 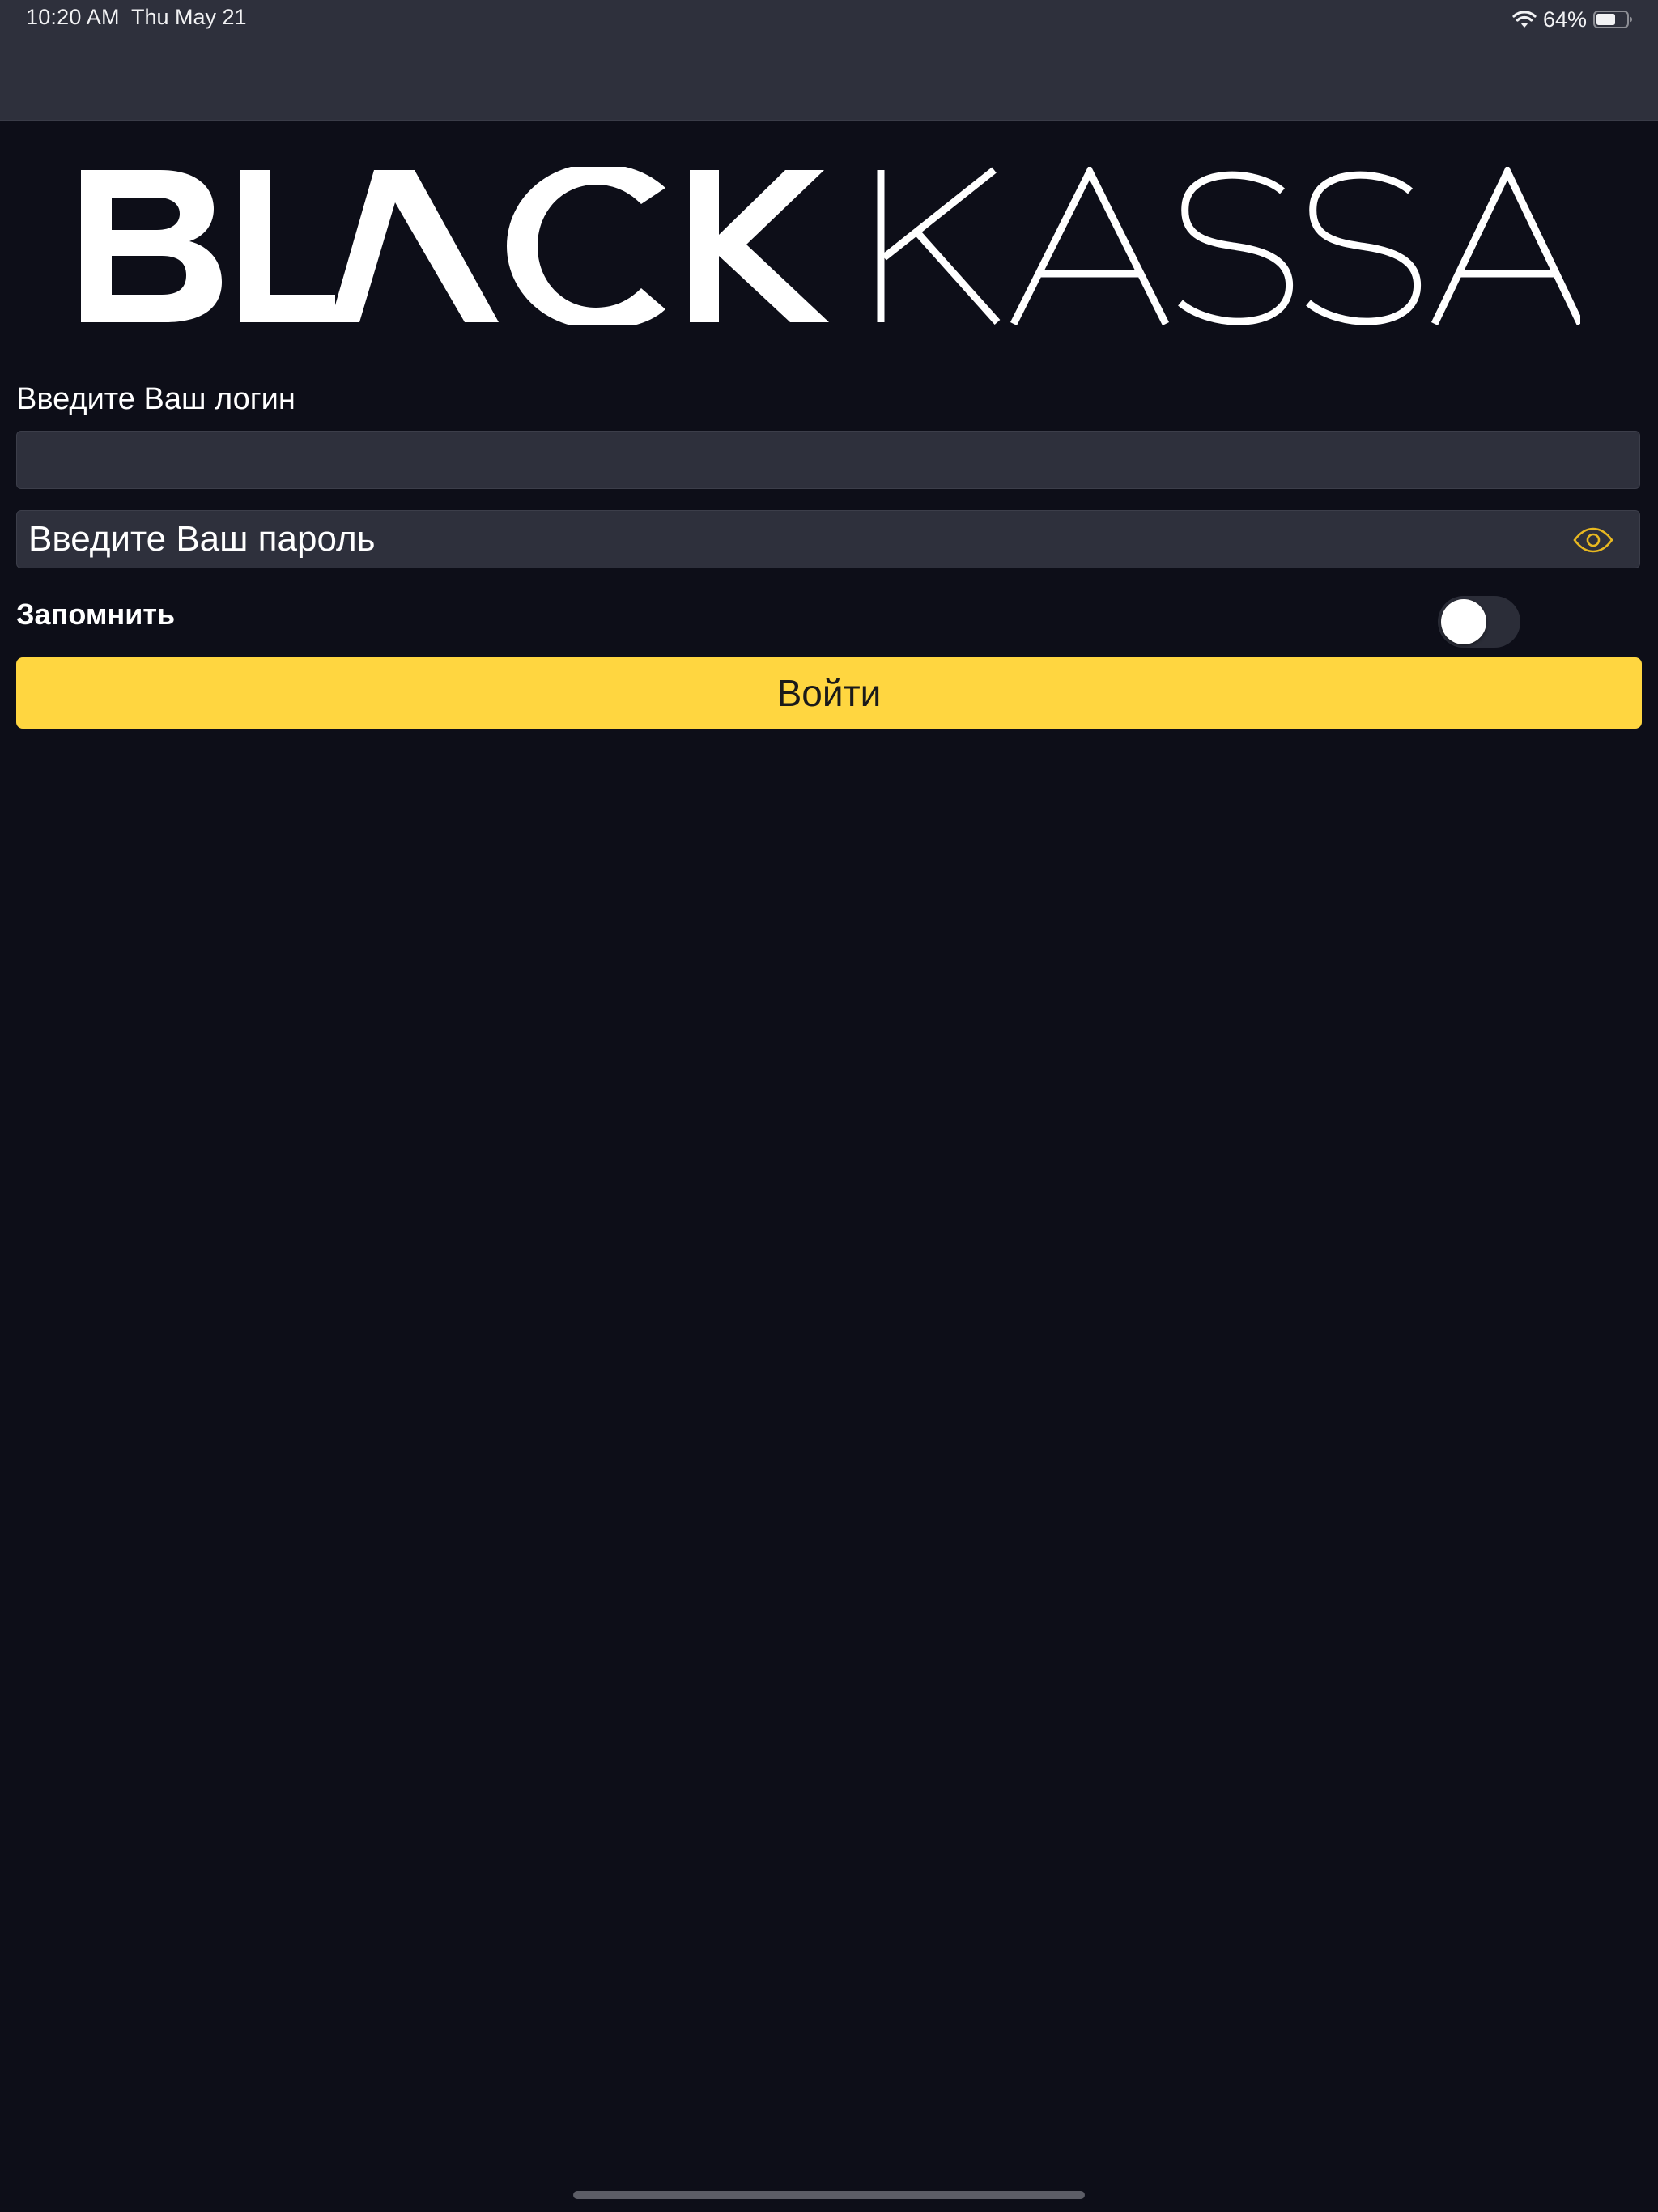 I want to click on status-bar: 10:20 AM Thu May 21 64%, so click(x=829, y=61).